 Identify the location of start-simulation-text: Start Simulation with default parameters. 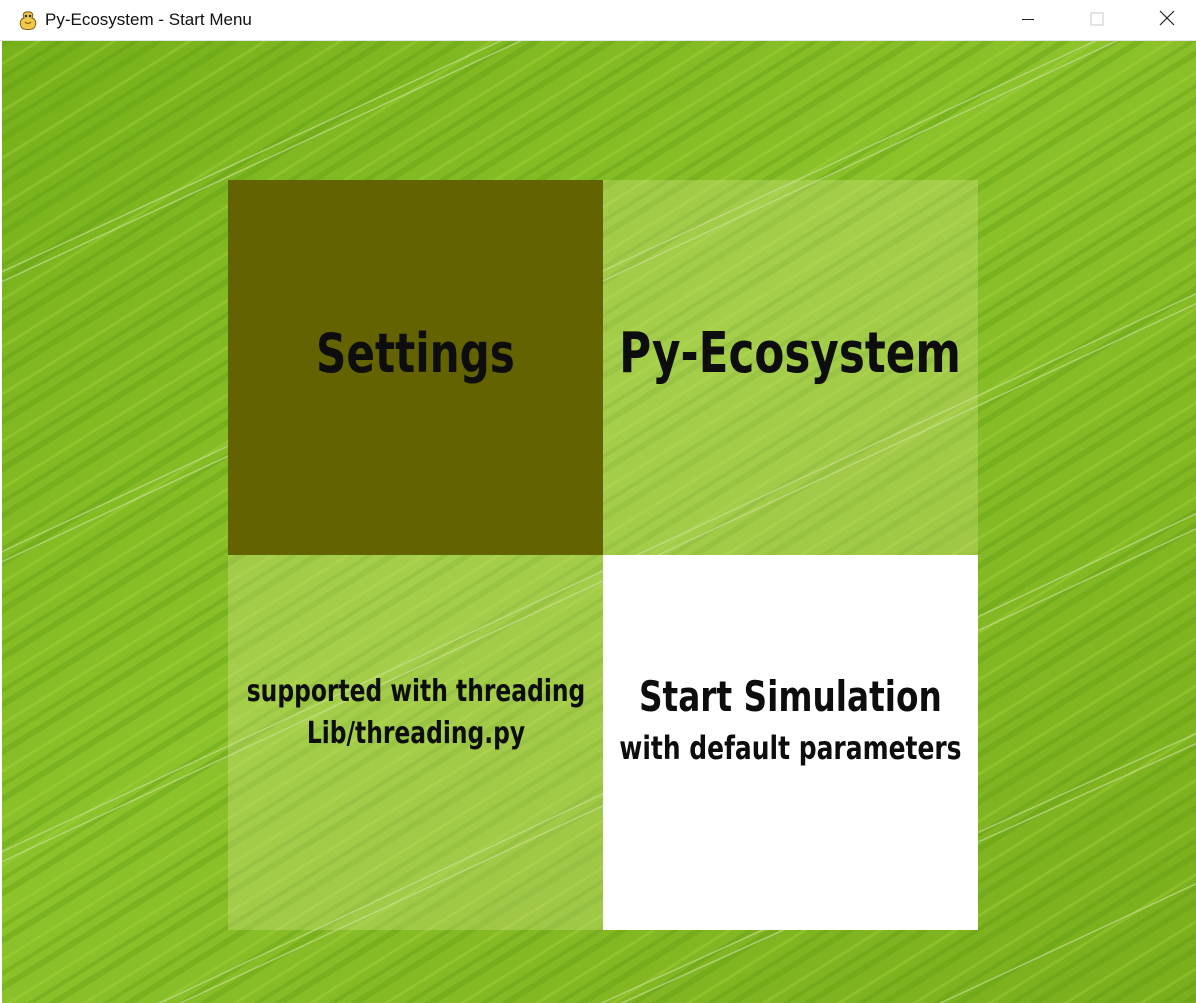
(790, 719).